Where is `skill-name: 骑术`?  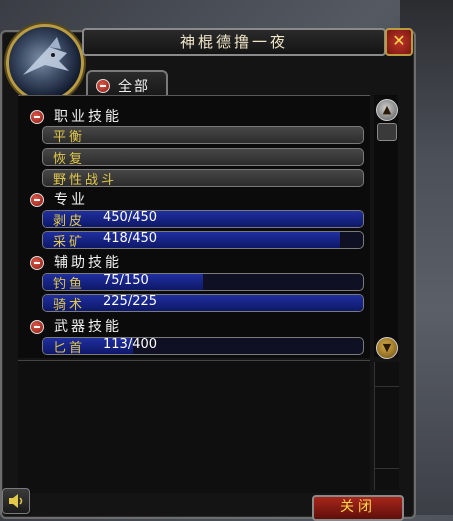 skill-name: 骑术 is located at coordinates (69, 305).